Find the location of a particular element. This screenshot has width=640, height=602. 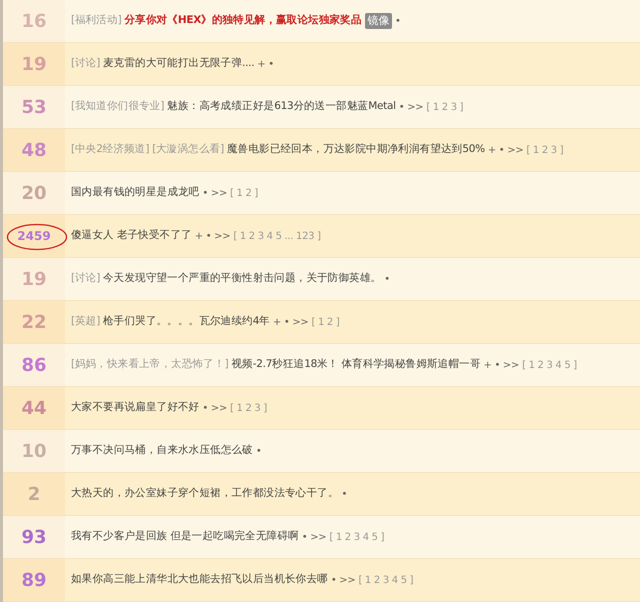

topic-tag: [妈妈，快来看上帝，太恐怖了！] is located at coordinates (149, 365).